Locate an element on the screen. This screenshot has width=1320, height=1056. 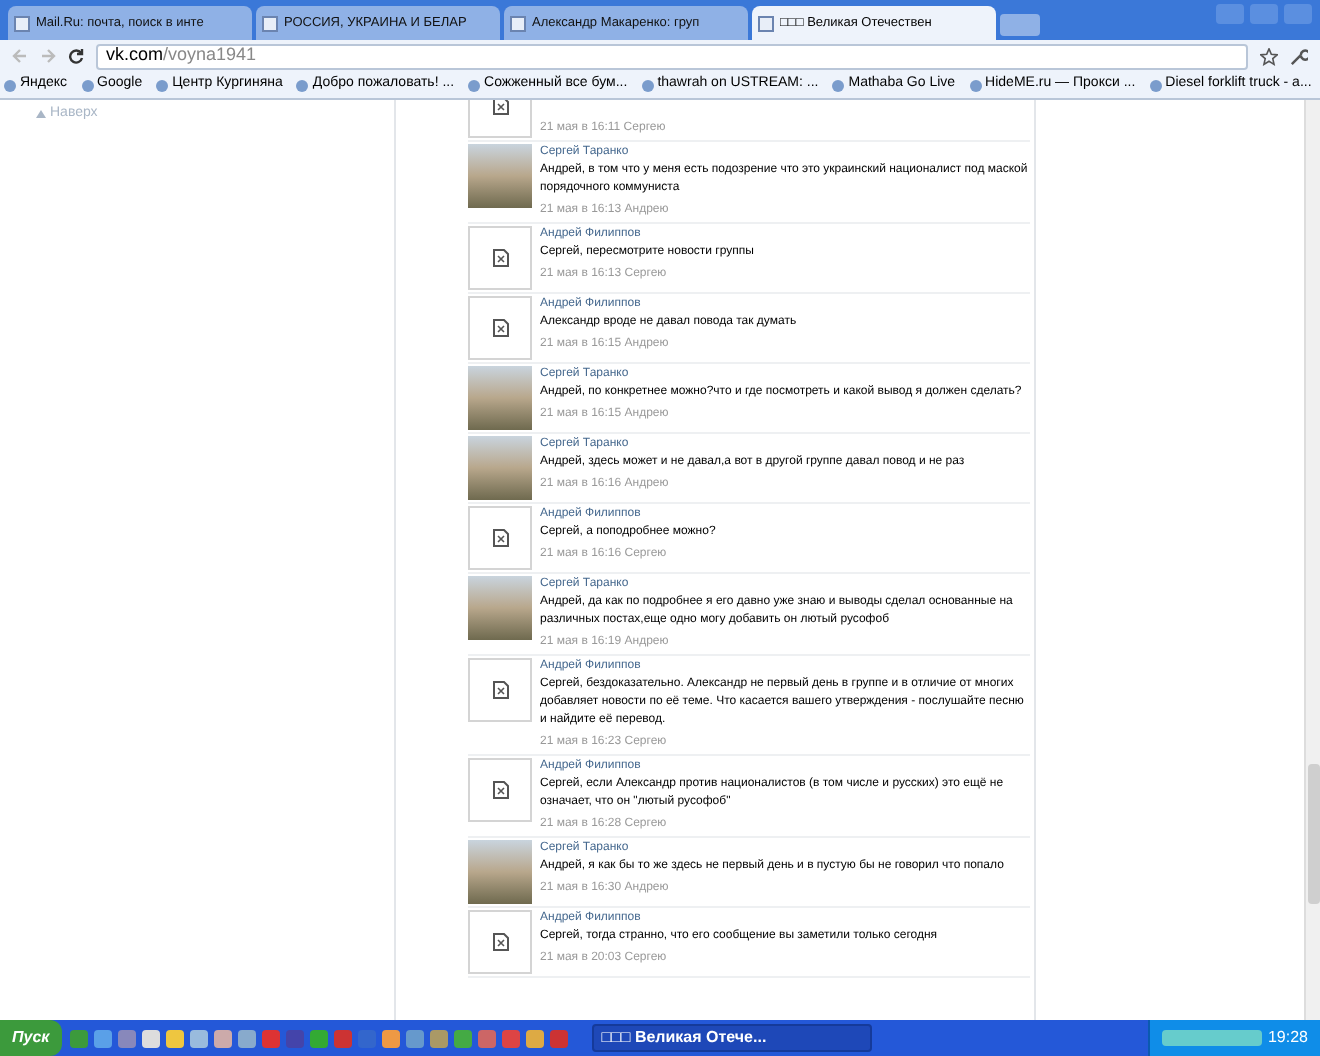
start-button: Пуск is located at coordinates (31, 1038).